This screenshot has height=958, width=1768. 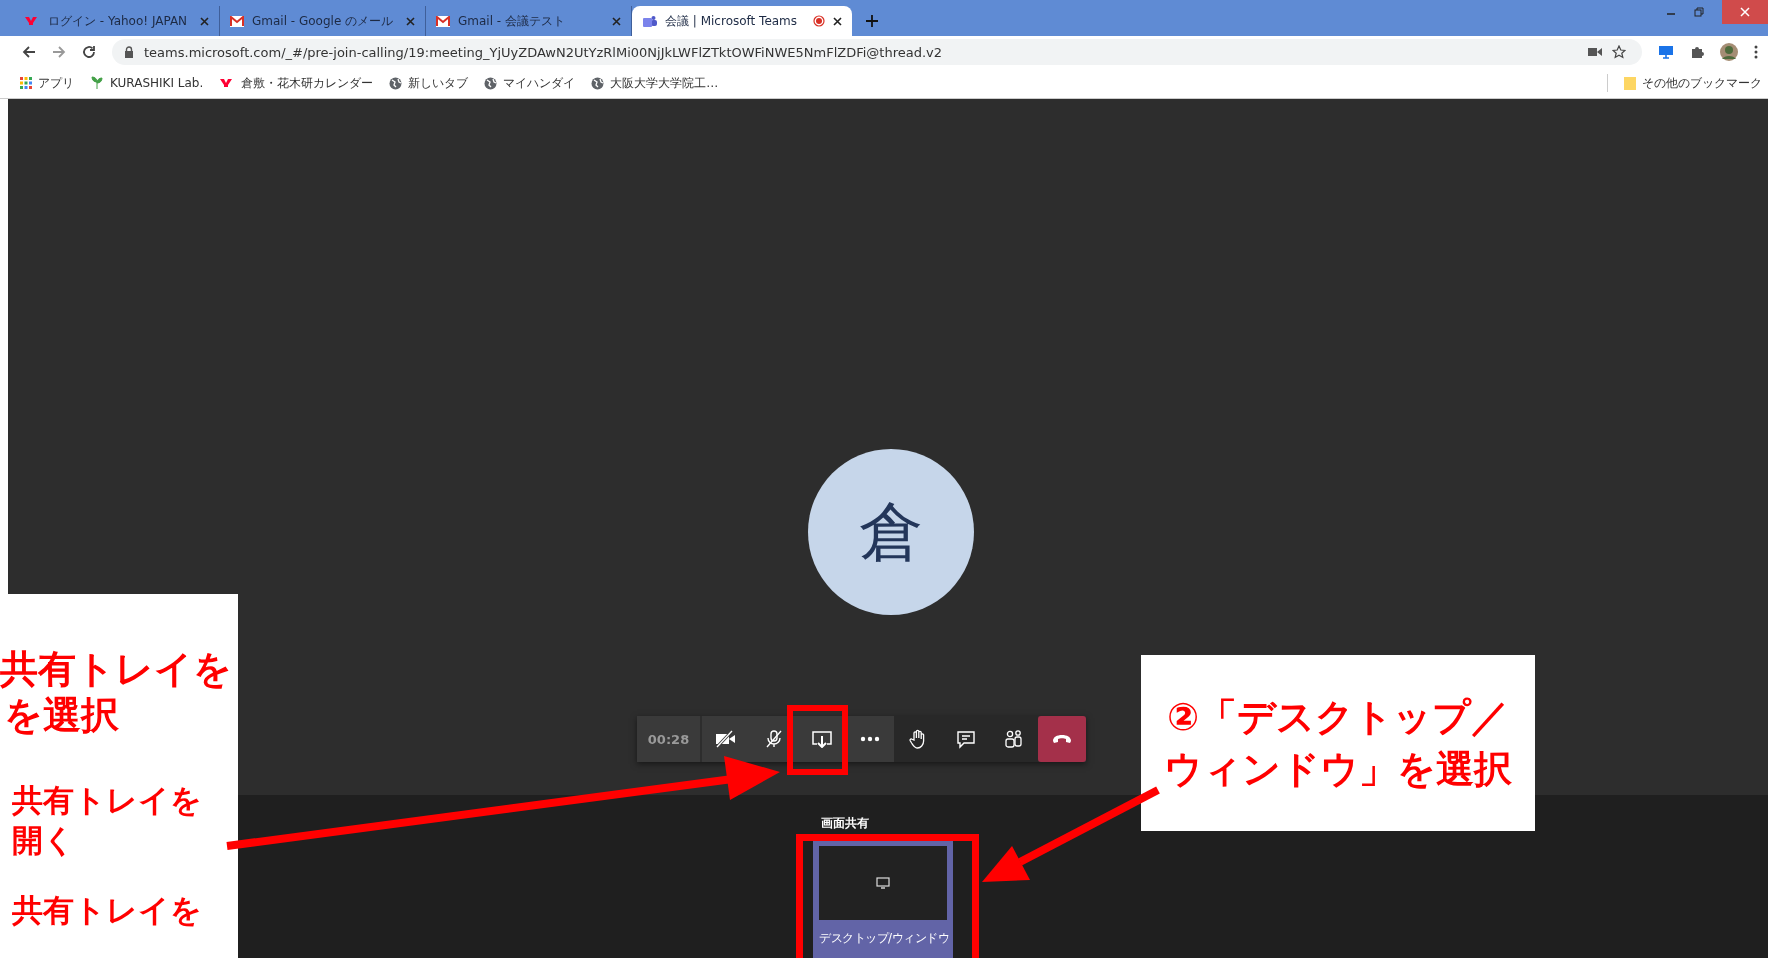 I want to click on share-option-label: デスクトップ/ウィンドウ, so click(x=883, y=938).